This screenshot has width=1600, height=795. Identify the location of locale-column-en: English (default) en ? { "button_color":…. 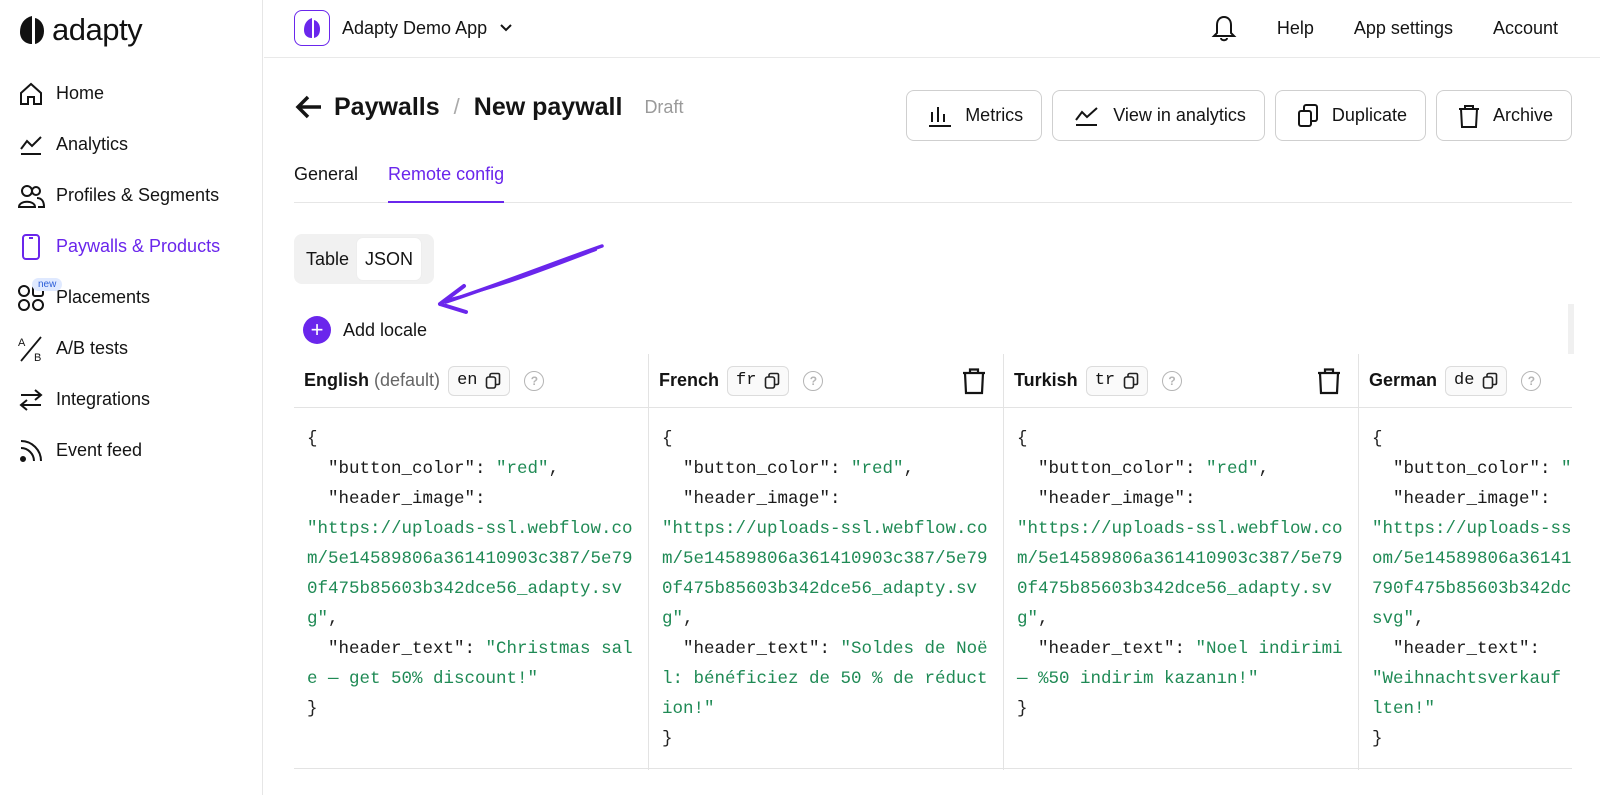
(471, 562).